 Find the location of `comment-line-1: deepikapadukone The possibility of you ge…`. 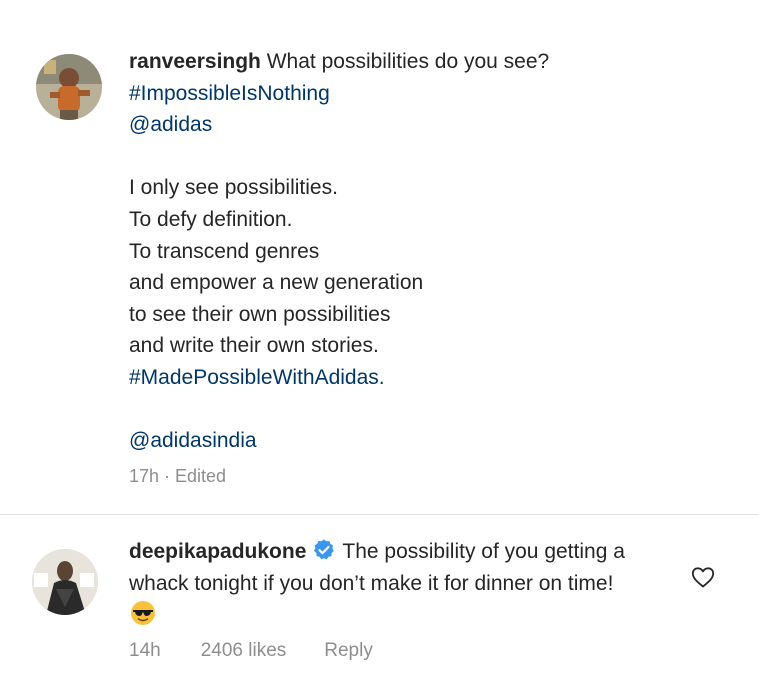

comment-line-1: deepikapadukone The possibility of you ge… is located at coordinates (409, 552).